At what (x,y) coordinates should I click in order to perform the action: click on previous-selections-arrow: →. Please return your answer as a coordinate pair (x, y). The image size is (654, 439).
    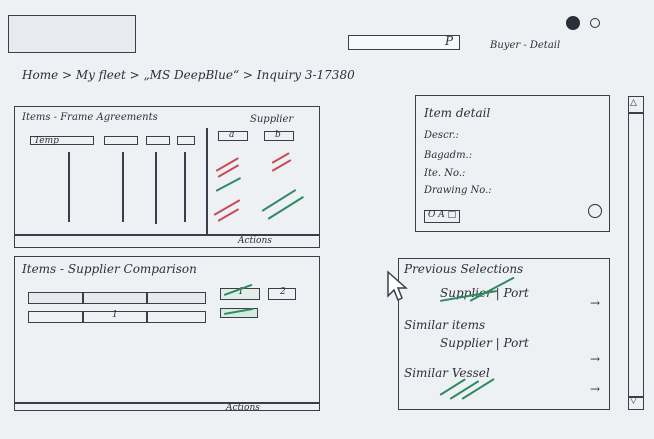
    Looking at the image, I should click on (595, 303).